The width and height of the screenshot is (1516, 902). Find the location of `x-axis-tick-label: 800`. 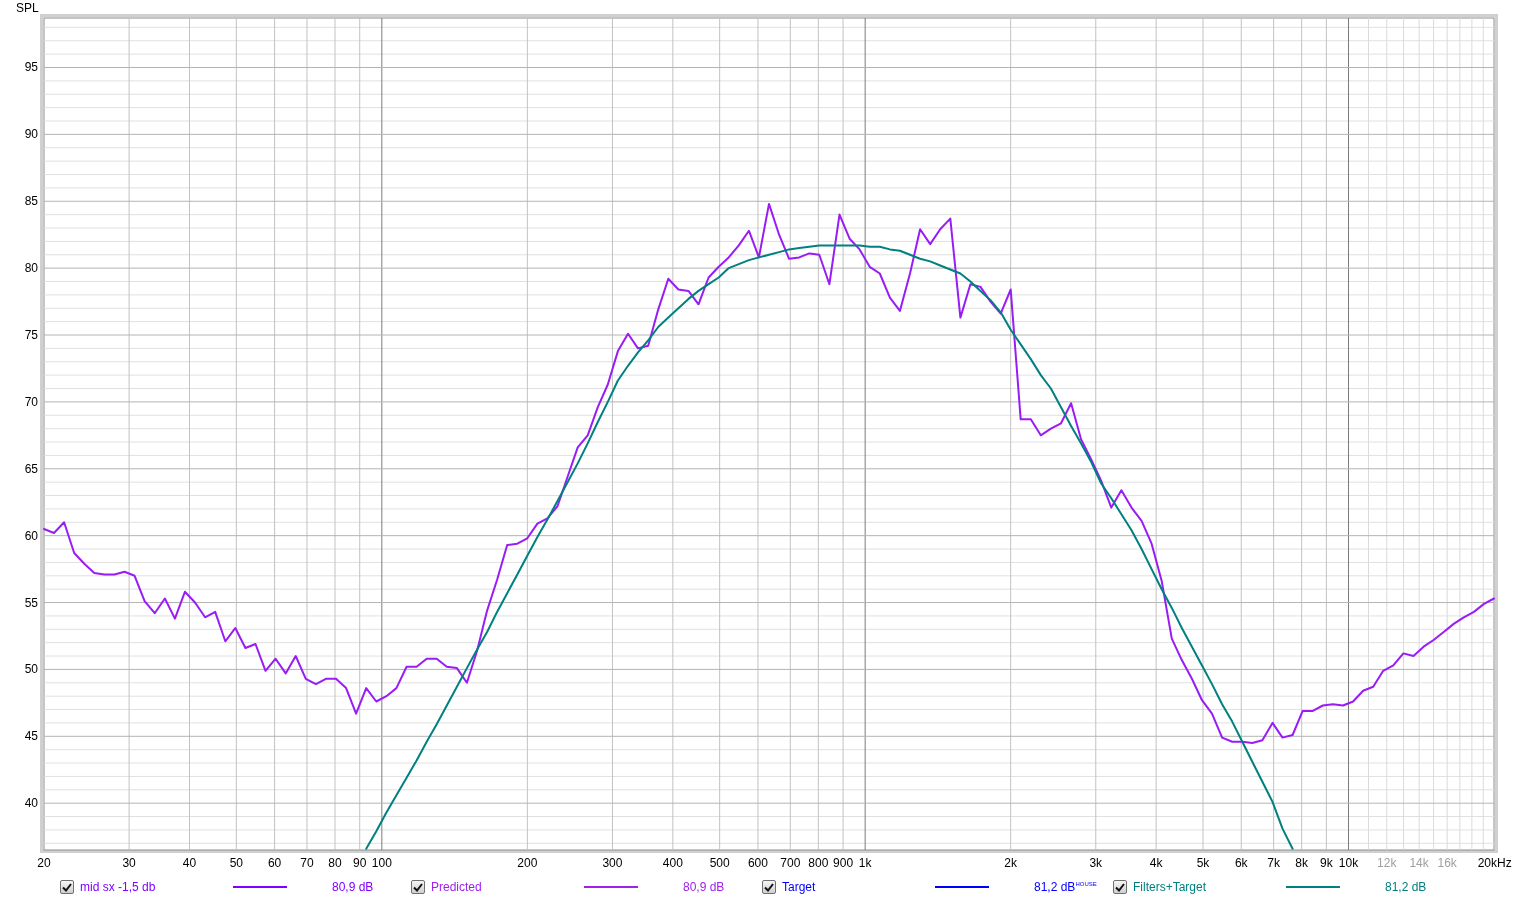

x-axis-tick-label: 800 is located at coordinates (818, 863).